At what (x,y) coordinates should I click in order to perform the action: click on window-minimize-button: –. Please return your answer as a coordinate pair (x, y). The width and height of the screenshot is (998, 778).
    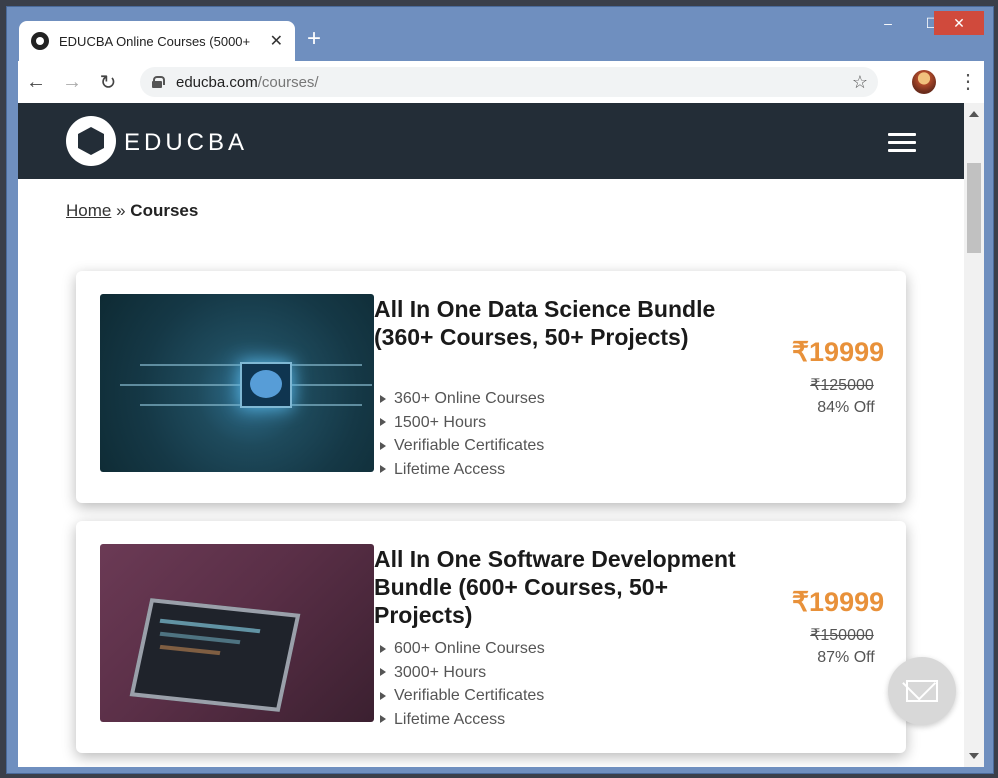
    Looking at the image, I should click on (888, 23).